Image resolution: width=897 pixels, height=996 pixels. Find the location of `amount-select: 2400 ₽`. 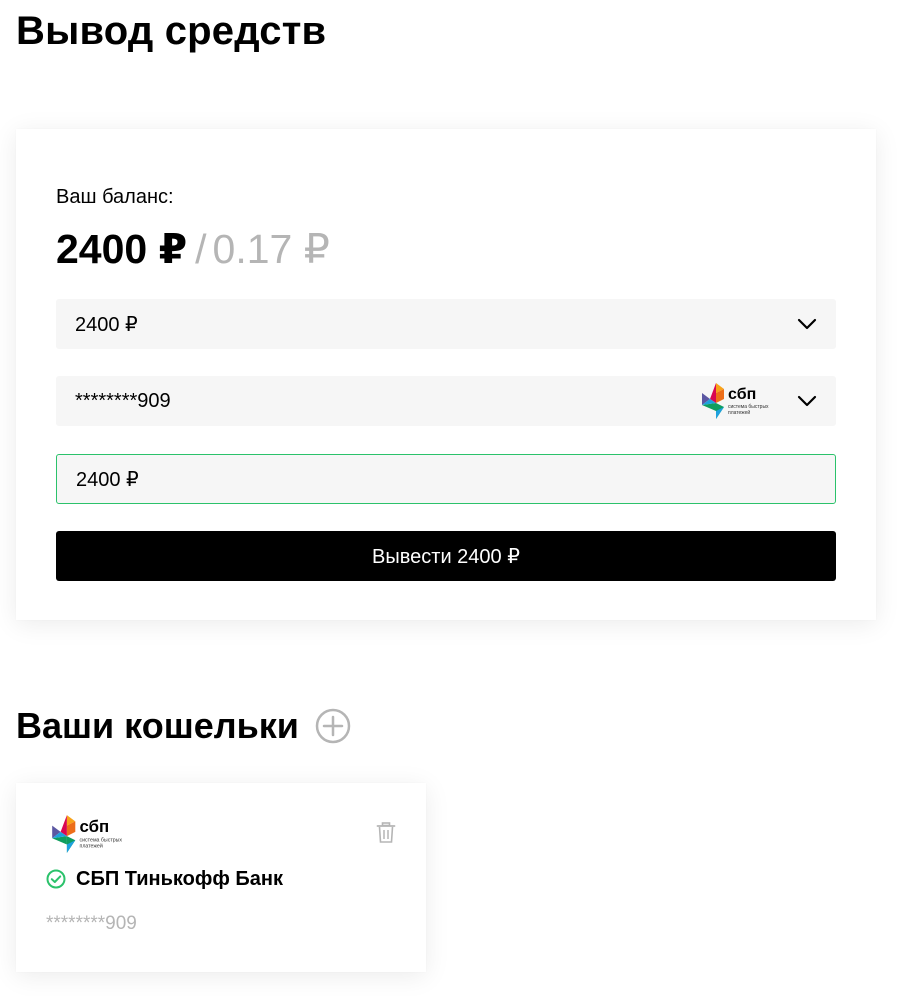

amount-select: 2400 ₽ is located at coordinates (446, 324).